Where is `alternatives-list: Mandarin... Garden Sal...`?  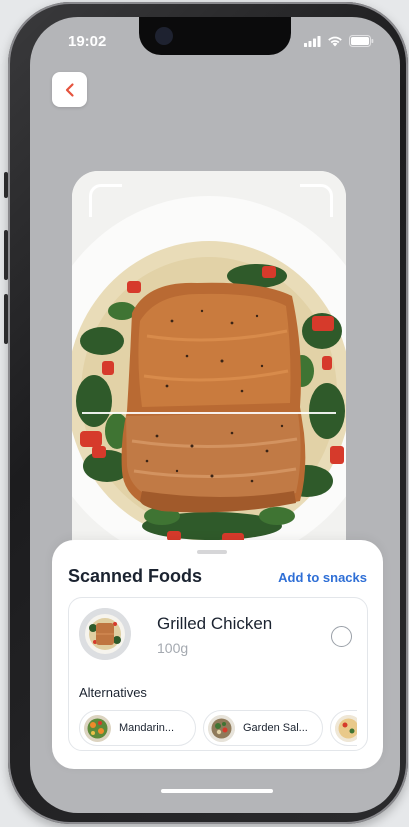 alternatives-list: Mandarin... Garden Sal... is located at coordinates (218, 729).